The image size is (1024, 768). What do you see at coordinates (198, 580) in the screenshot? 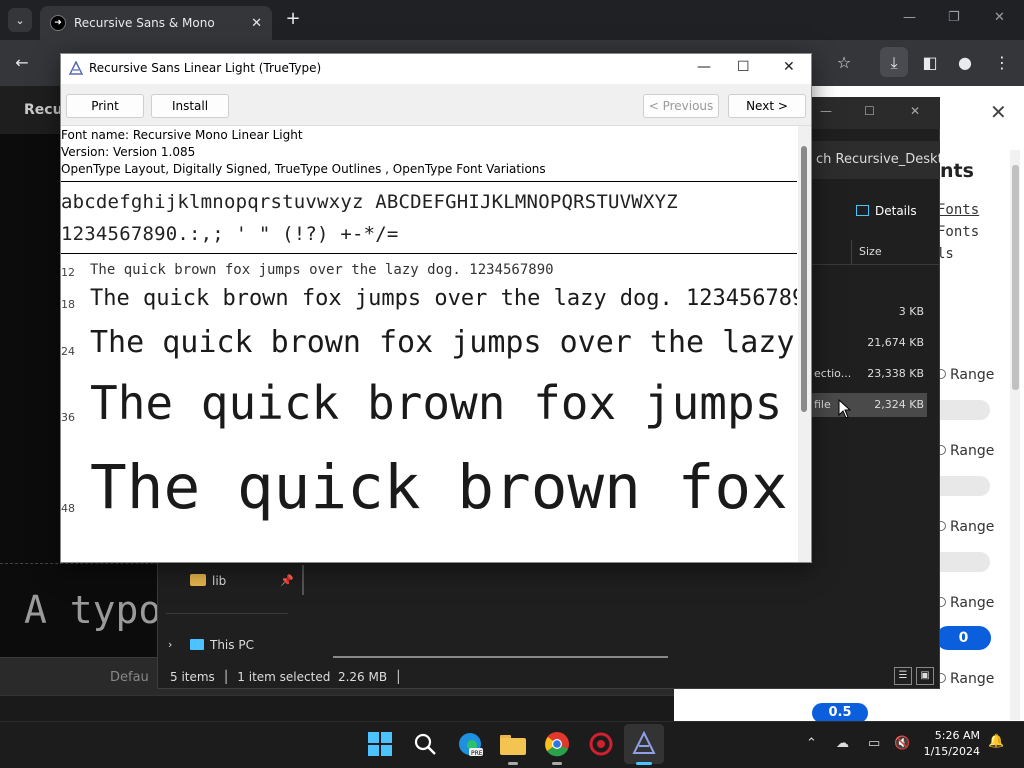
I see `folder-icon` at bounding box center [198, 580].